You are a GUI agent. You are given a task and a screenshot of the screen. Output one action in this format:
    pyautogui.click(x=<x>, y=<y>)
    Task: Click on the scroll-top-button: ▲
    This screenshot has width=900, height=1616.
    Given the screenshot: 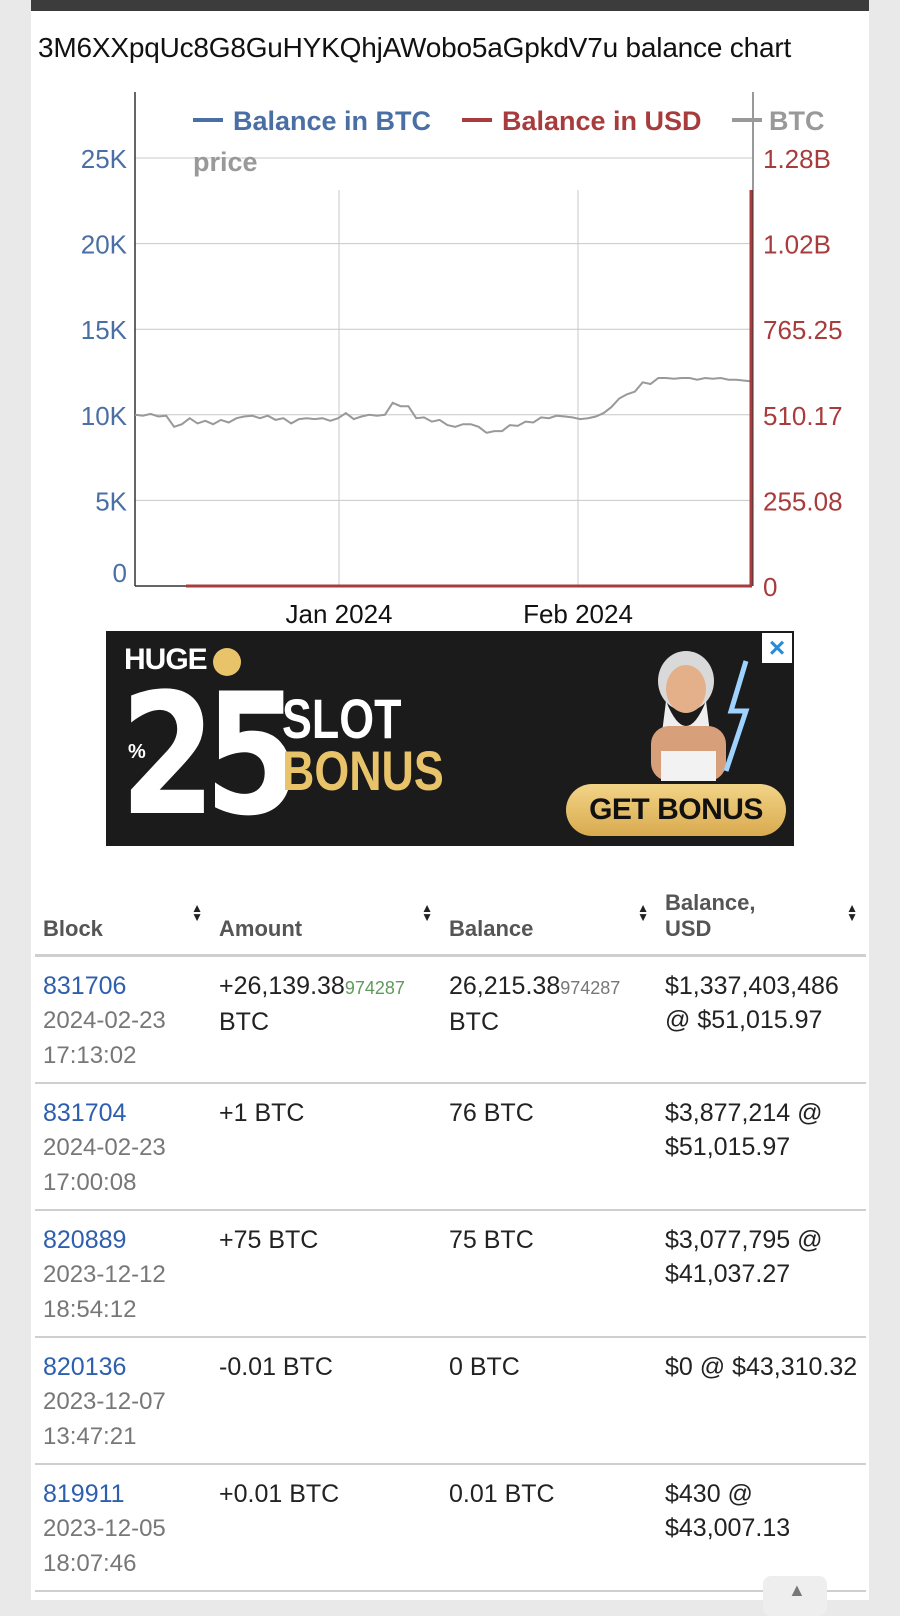 What is the action you would take?
    pyautogui.click(x=795, y=1596)
    